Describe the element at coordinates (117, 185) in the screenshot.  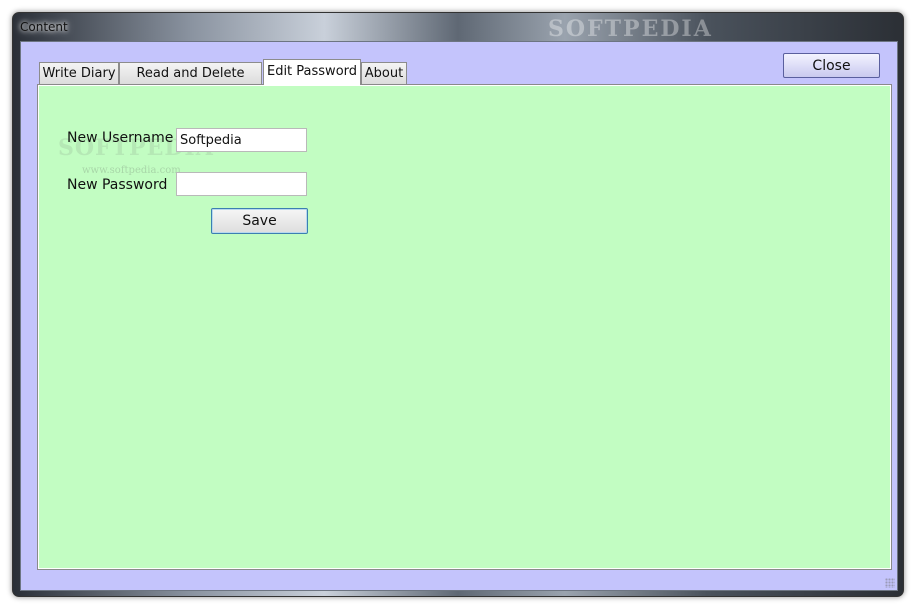
I see `new-password-label: New Password` at that location.